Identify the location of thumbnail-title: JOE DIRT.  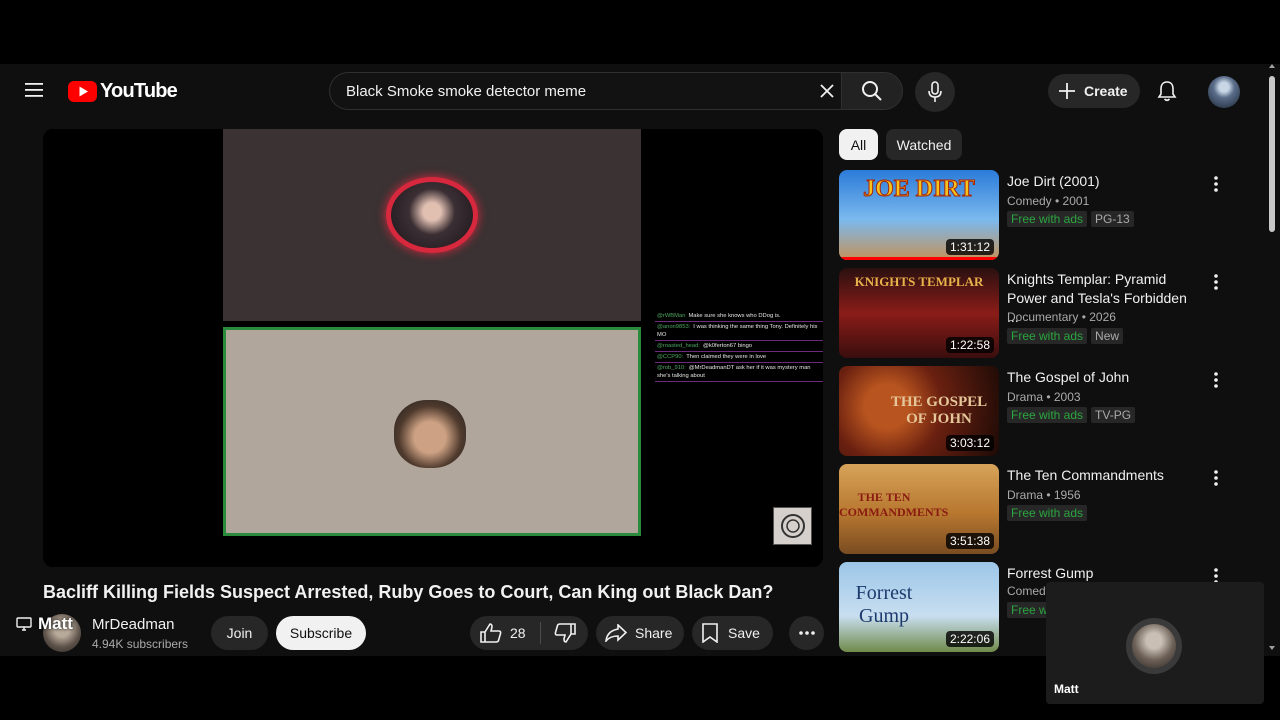
(919, 189).